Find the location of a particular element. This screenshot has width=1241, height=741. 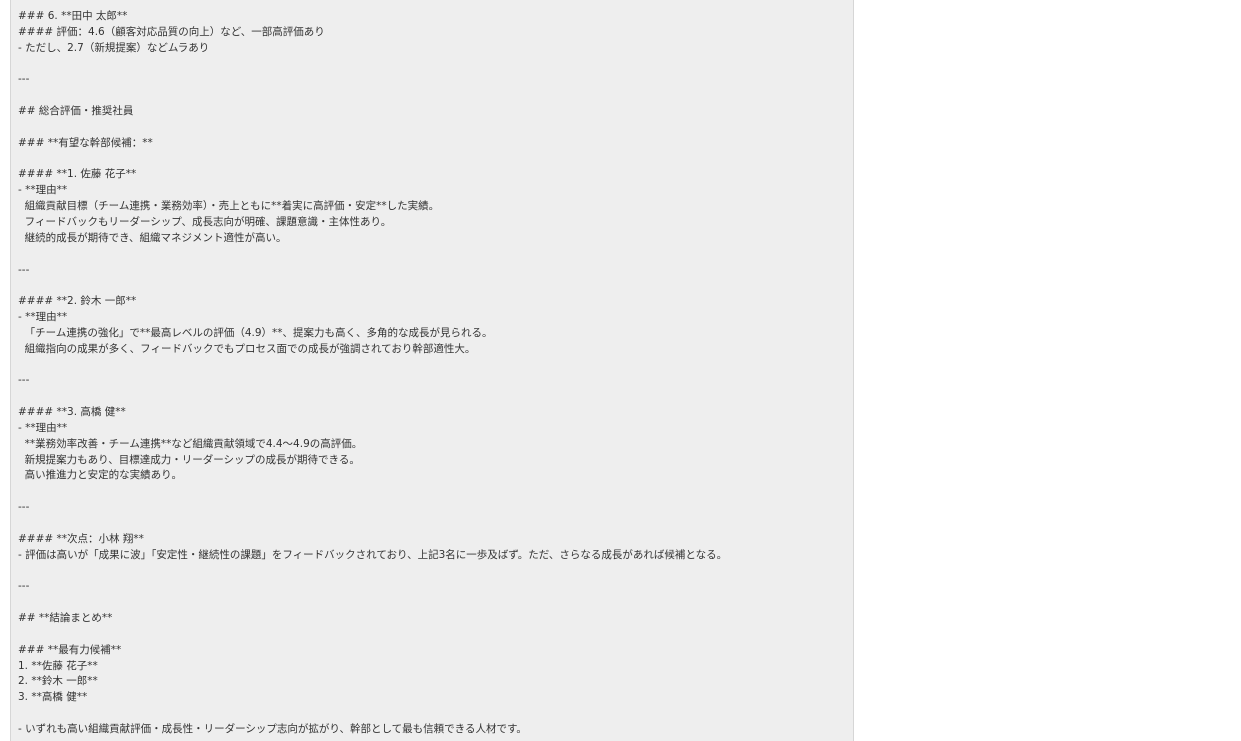

text-line: #### **3. 高橋 健** is located at coordinates (72, 412).